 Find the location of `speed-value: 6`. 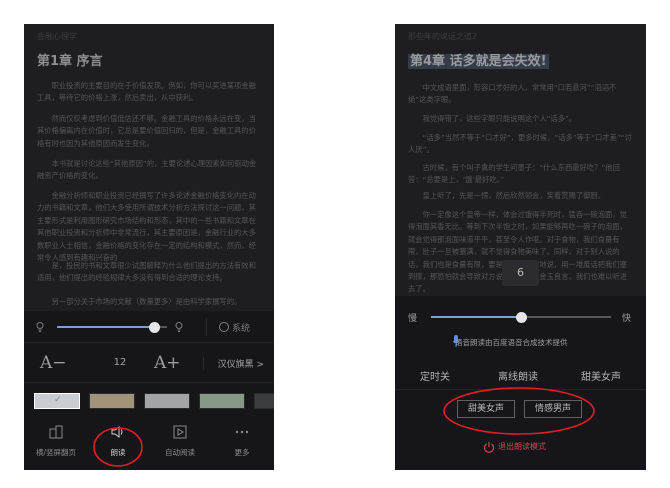

speed-value: 6 is located at coordinates (520, 272).